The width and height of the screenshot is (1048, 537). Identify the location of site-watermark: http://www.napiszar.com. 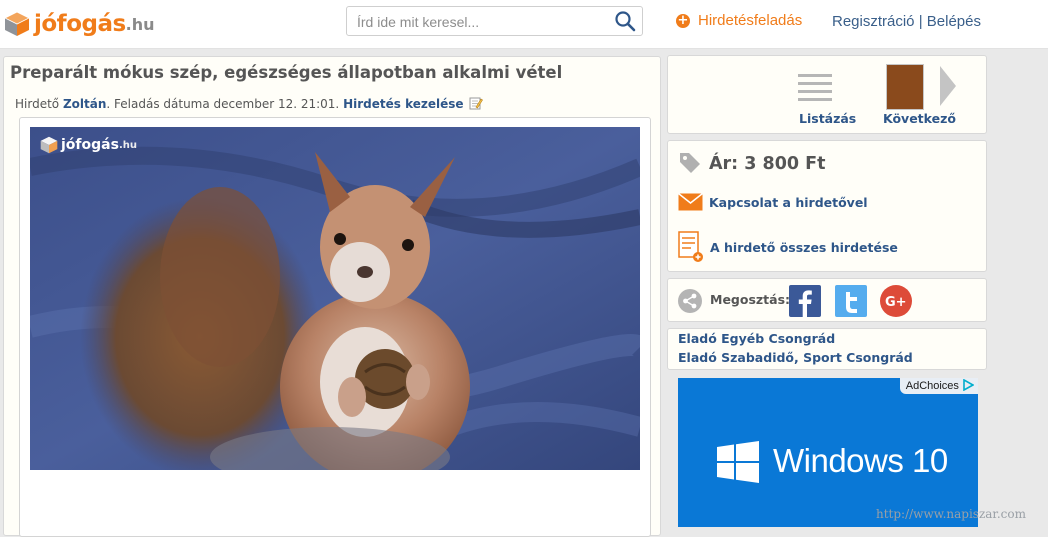
(951, 514).